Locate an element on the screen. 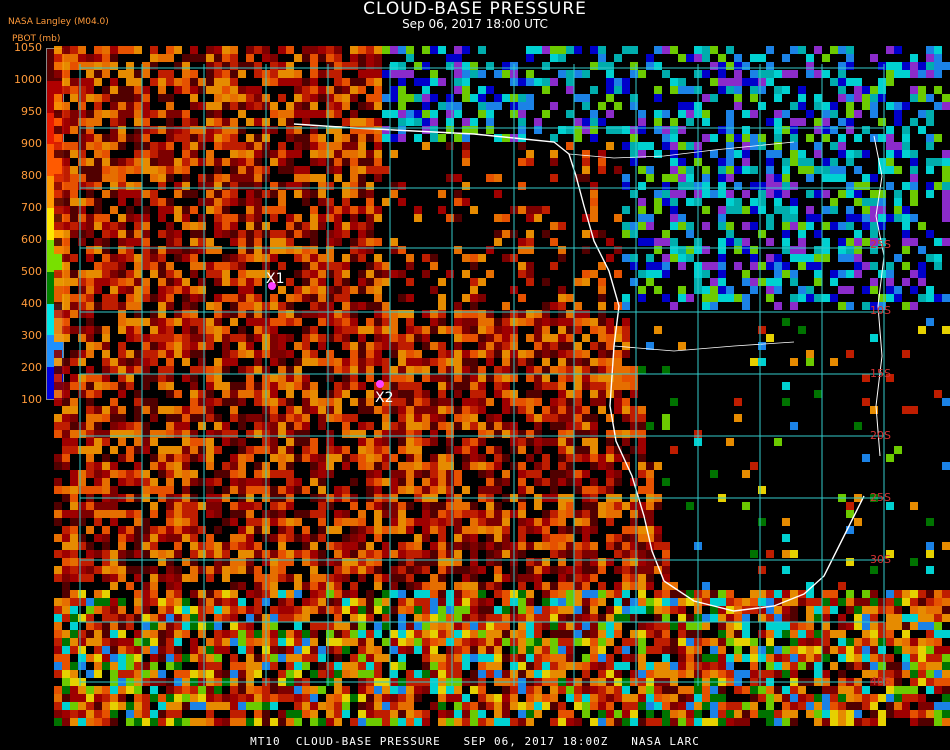 Image resolution: width=950 pixels, height=750 pixels. legend-label: 1050 is located at coordinates (28, 47).